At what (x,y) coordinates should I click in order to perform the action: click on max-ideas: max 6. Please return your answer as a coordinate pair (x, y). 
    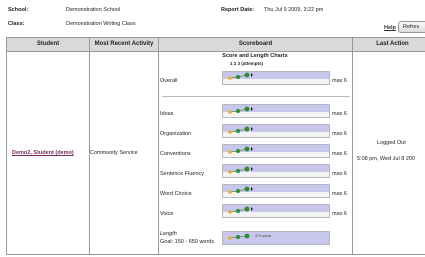
    Looking at the image, I should click on (339, 114).